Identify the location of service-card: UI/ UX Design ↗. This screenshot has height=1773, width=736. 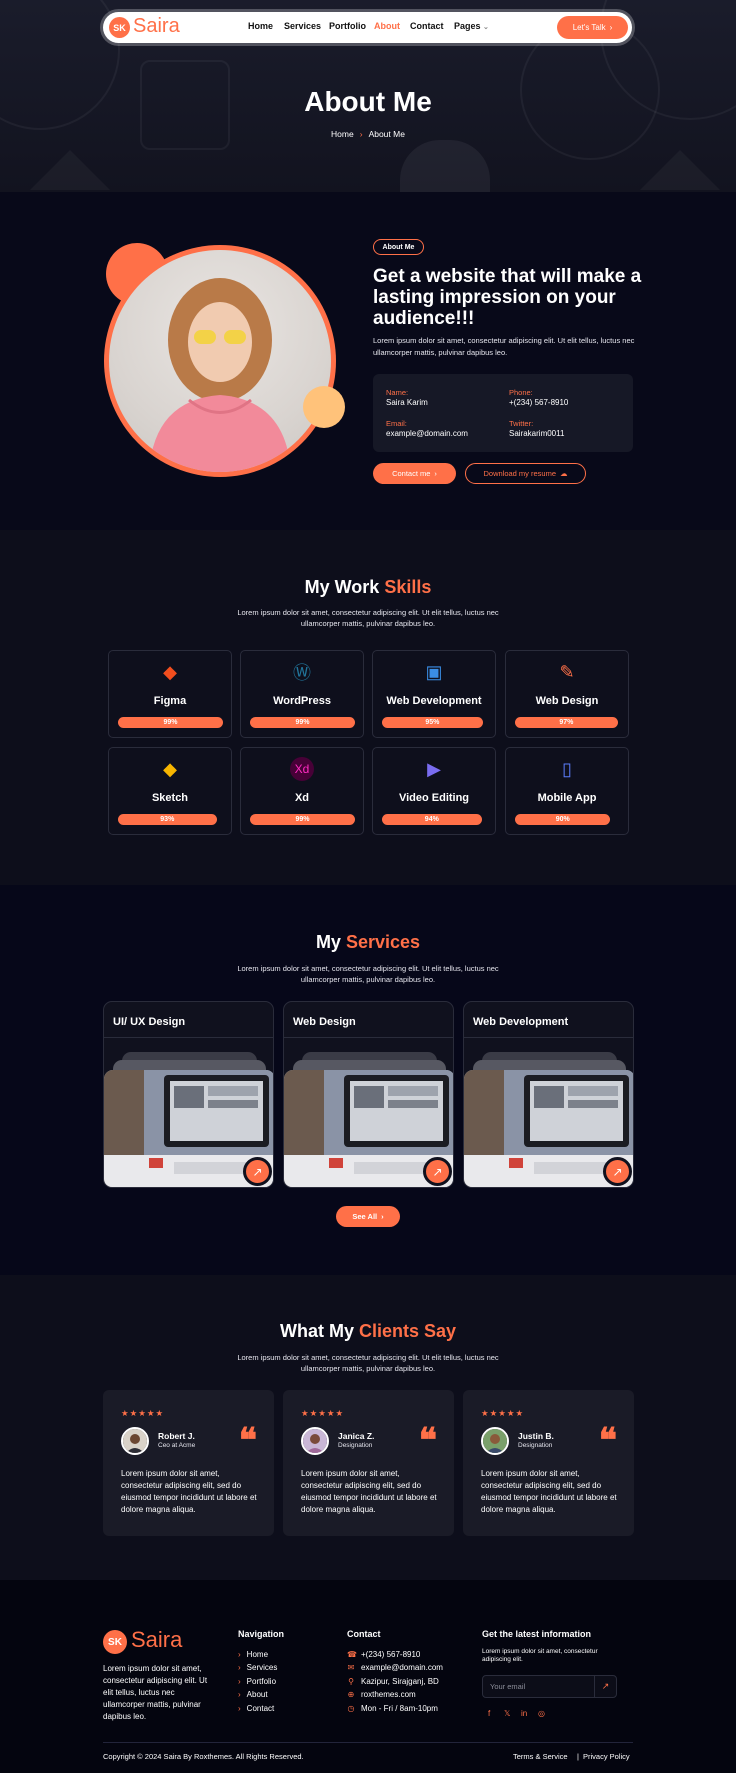
(188, 1094).